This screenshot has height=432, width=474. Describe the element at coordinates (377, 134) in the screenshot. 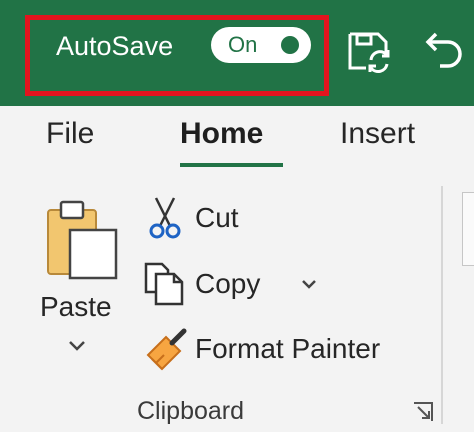

I see `tab-insert: Insert` at that location.